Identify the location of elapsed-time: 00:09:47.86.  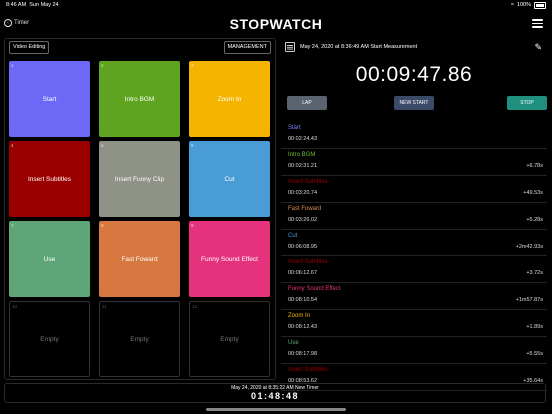
(414, 74).